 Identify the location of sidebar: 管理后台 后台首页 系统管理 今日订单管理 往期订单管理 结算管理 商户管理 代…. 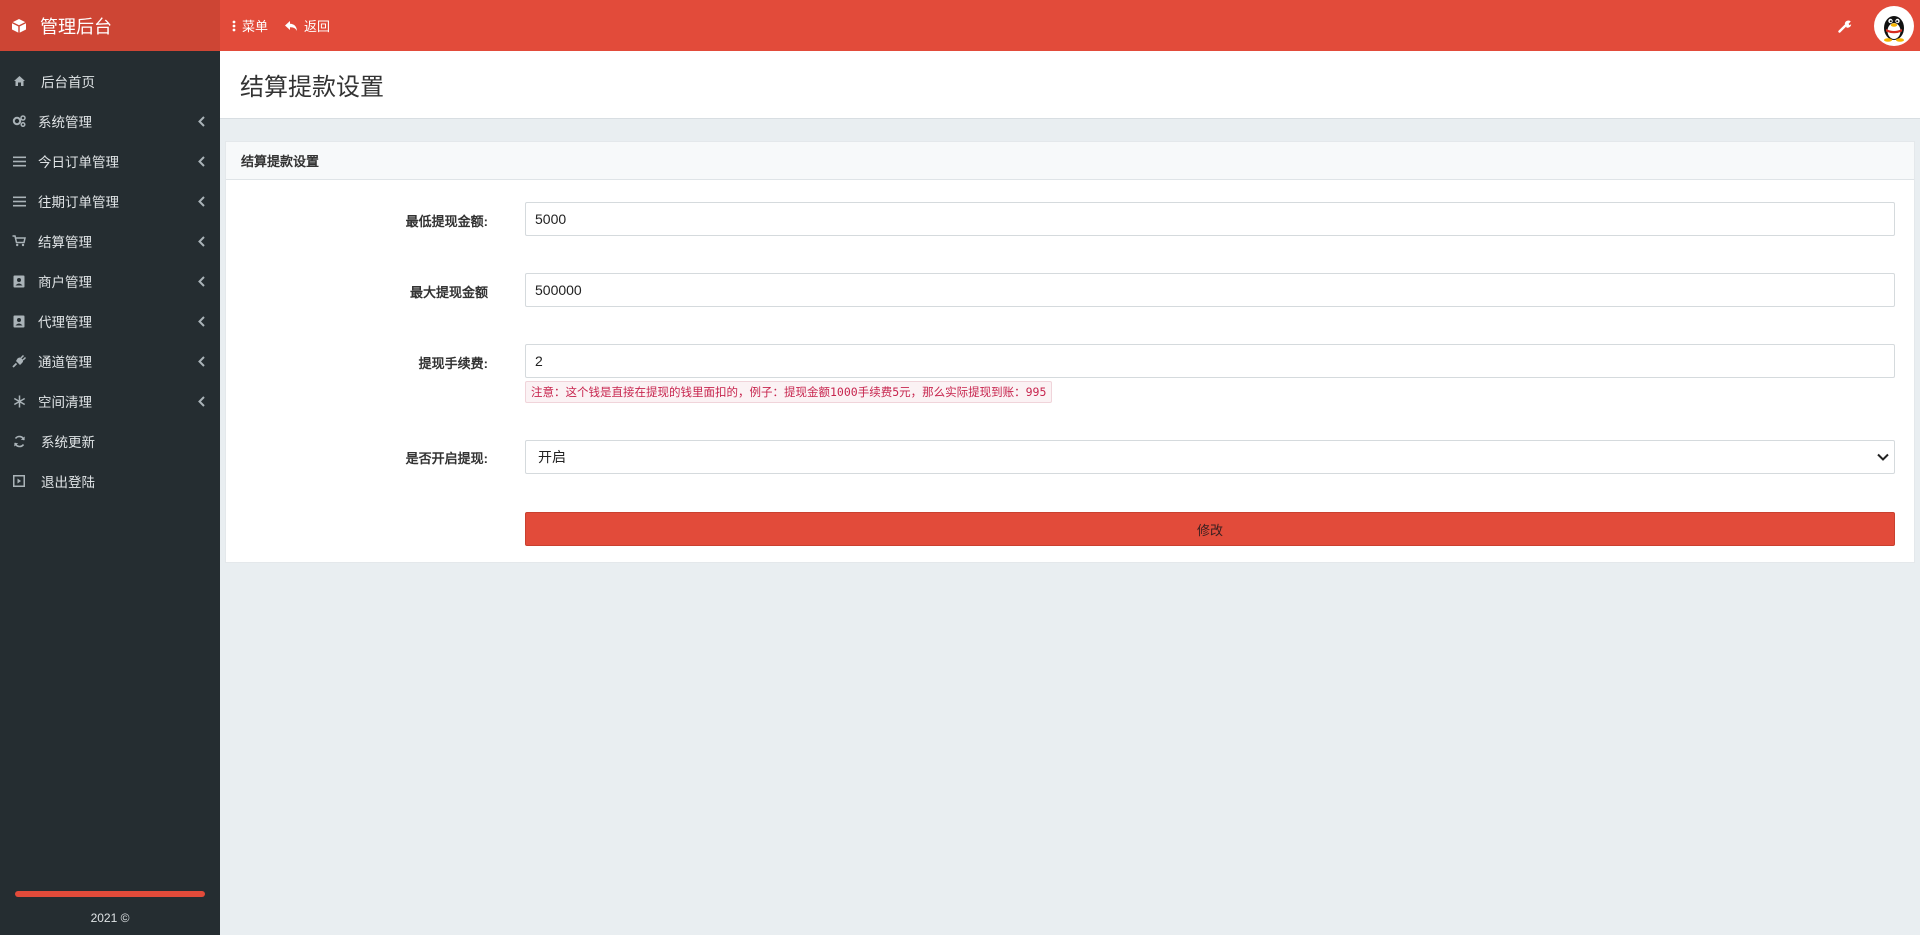
(110, 467).